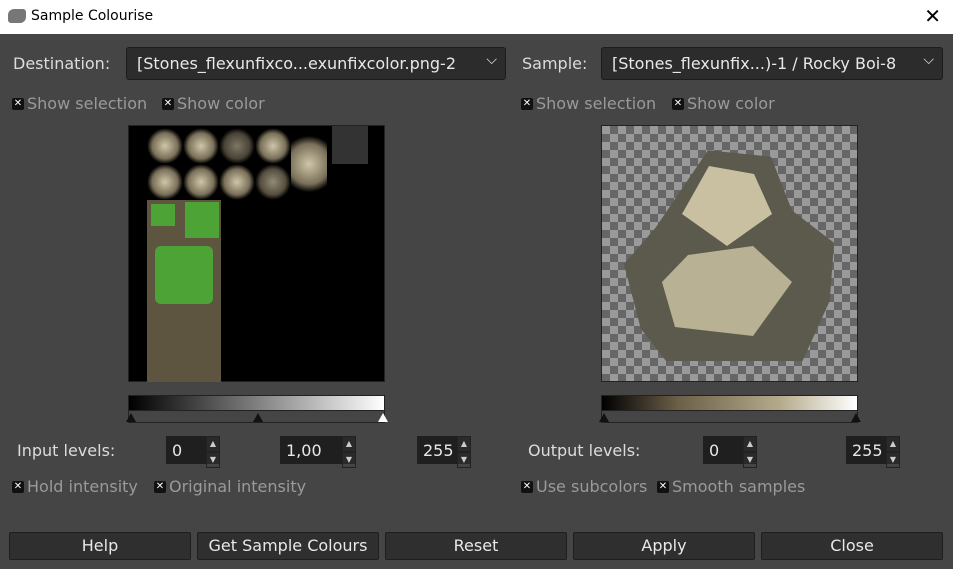  I want to click on output-low-spinner: 0 ▲ ▼, so click(730, 452).